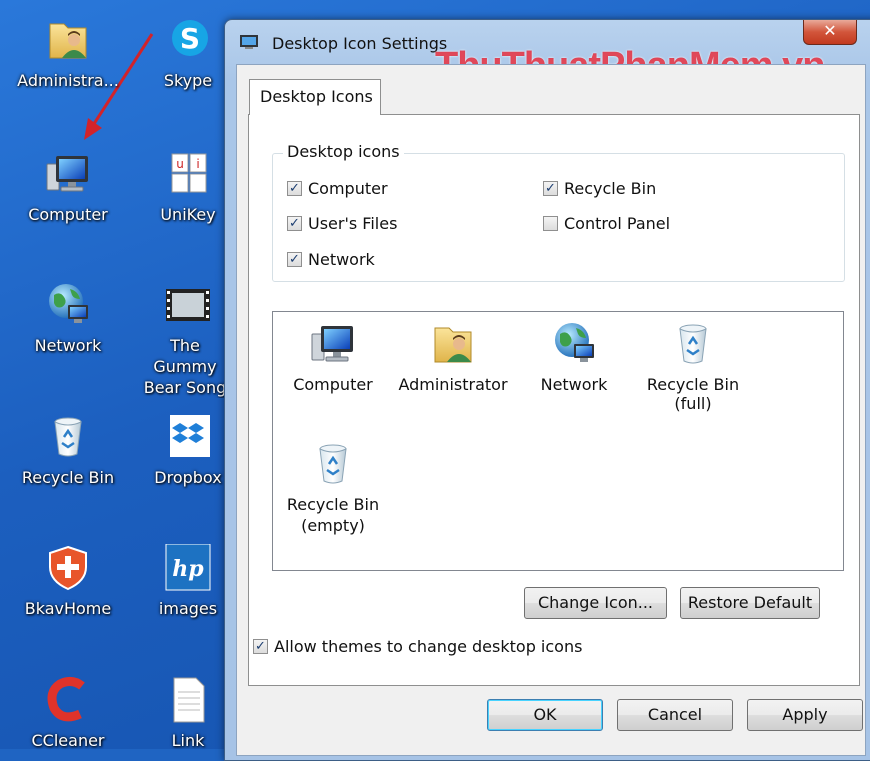 Image resolution: width=870 pixels, height=761 pixels. What do you see at coordinates (68, 740) in the screenshot?
I see `desktop-icon-label: CCleaner` at bounding box center [68, 740].